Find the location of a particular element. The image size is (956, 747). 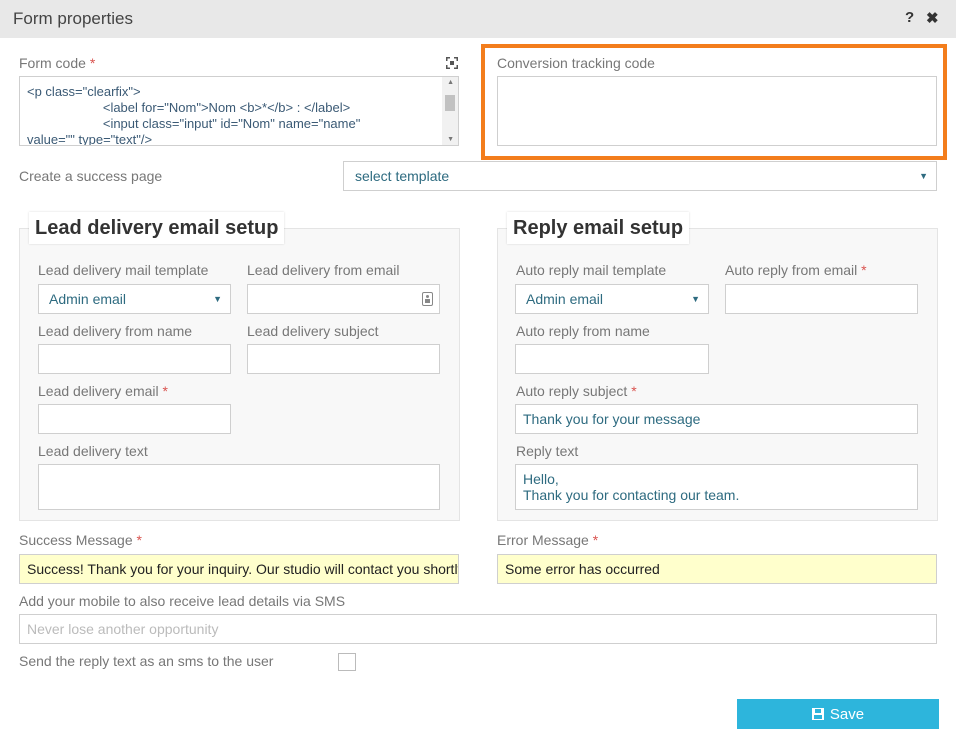

scroll-thumb is located at coordinates (450, 103).